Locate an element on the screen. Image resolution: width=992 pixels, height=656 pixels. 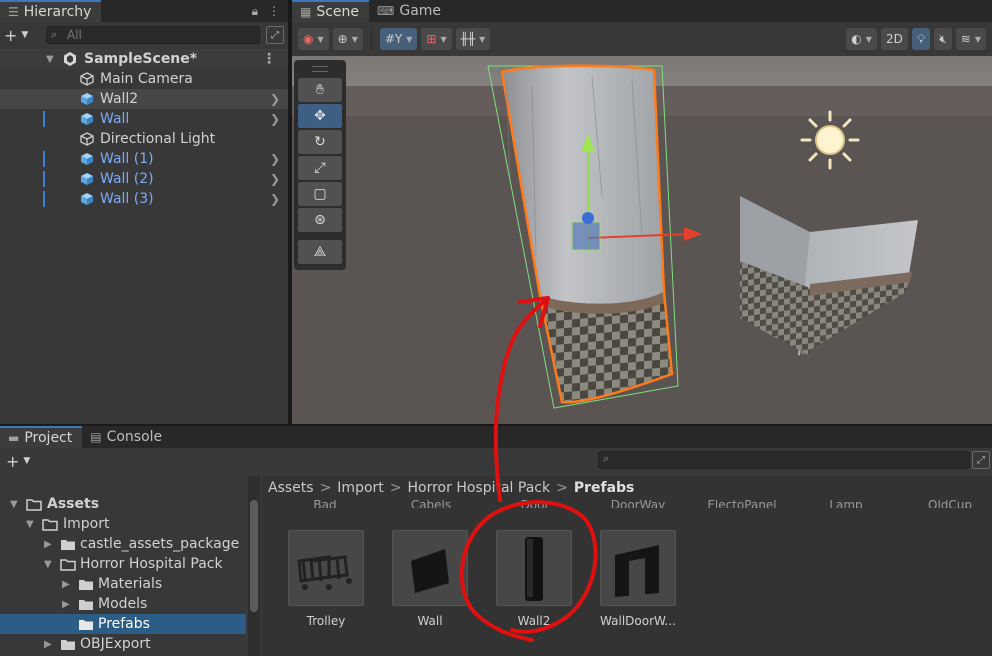
tab-console: ▤ Console is located at coordinates (127, 437).